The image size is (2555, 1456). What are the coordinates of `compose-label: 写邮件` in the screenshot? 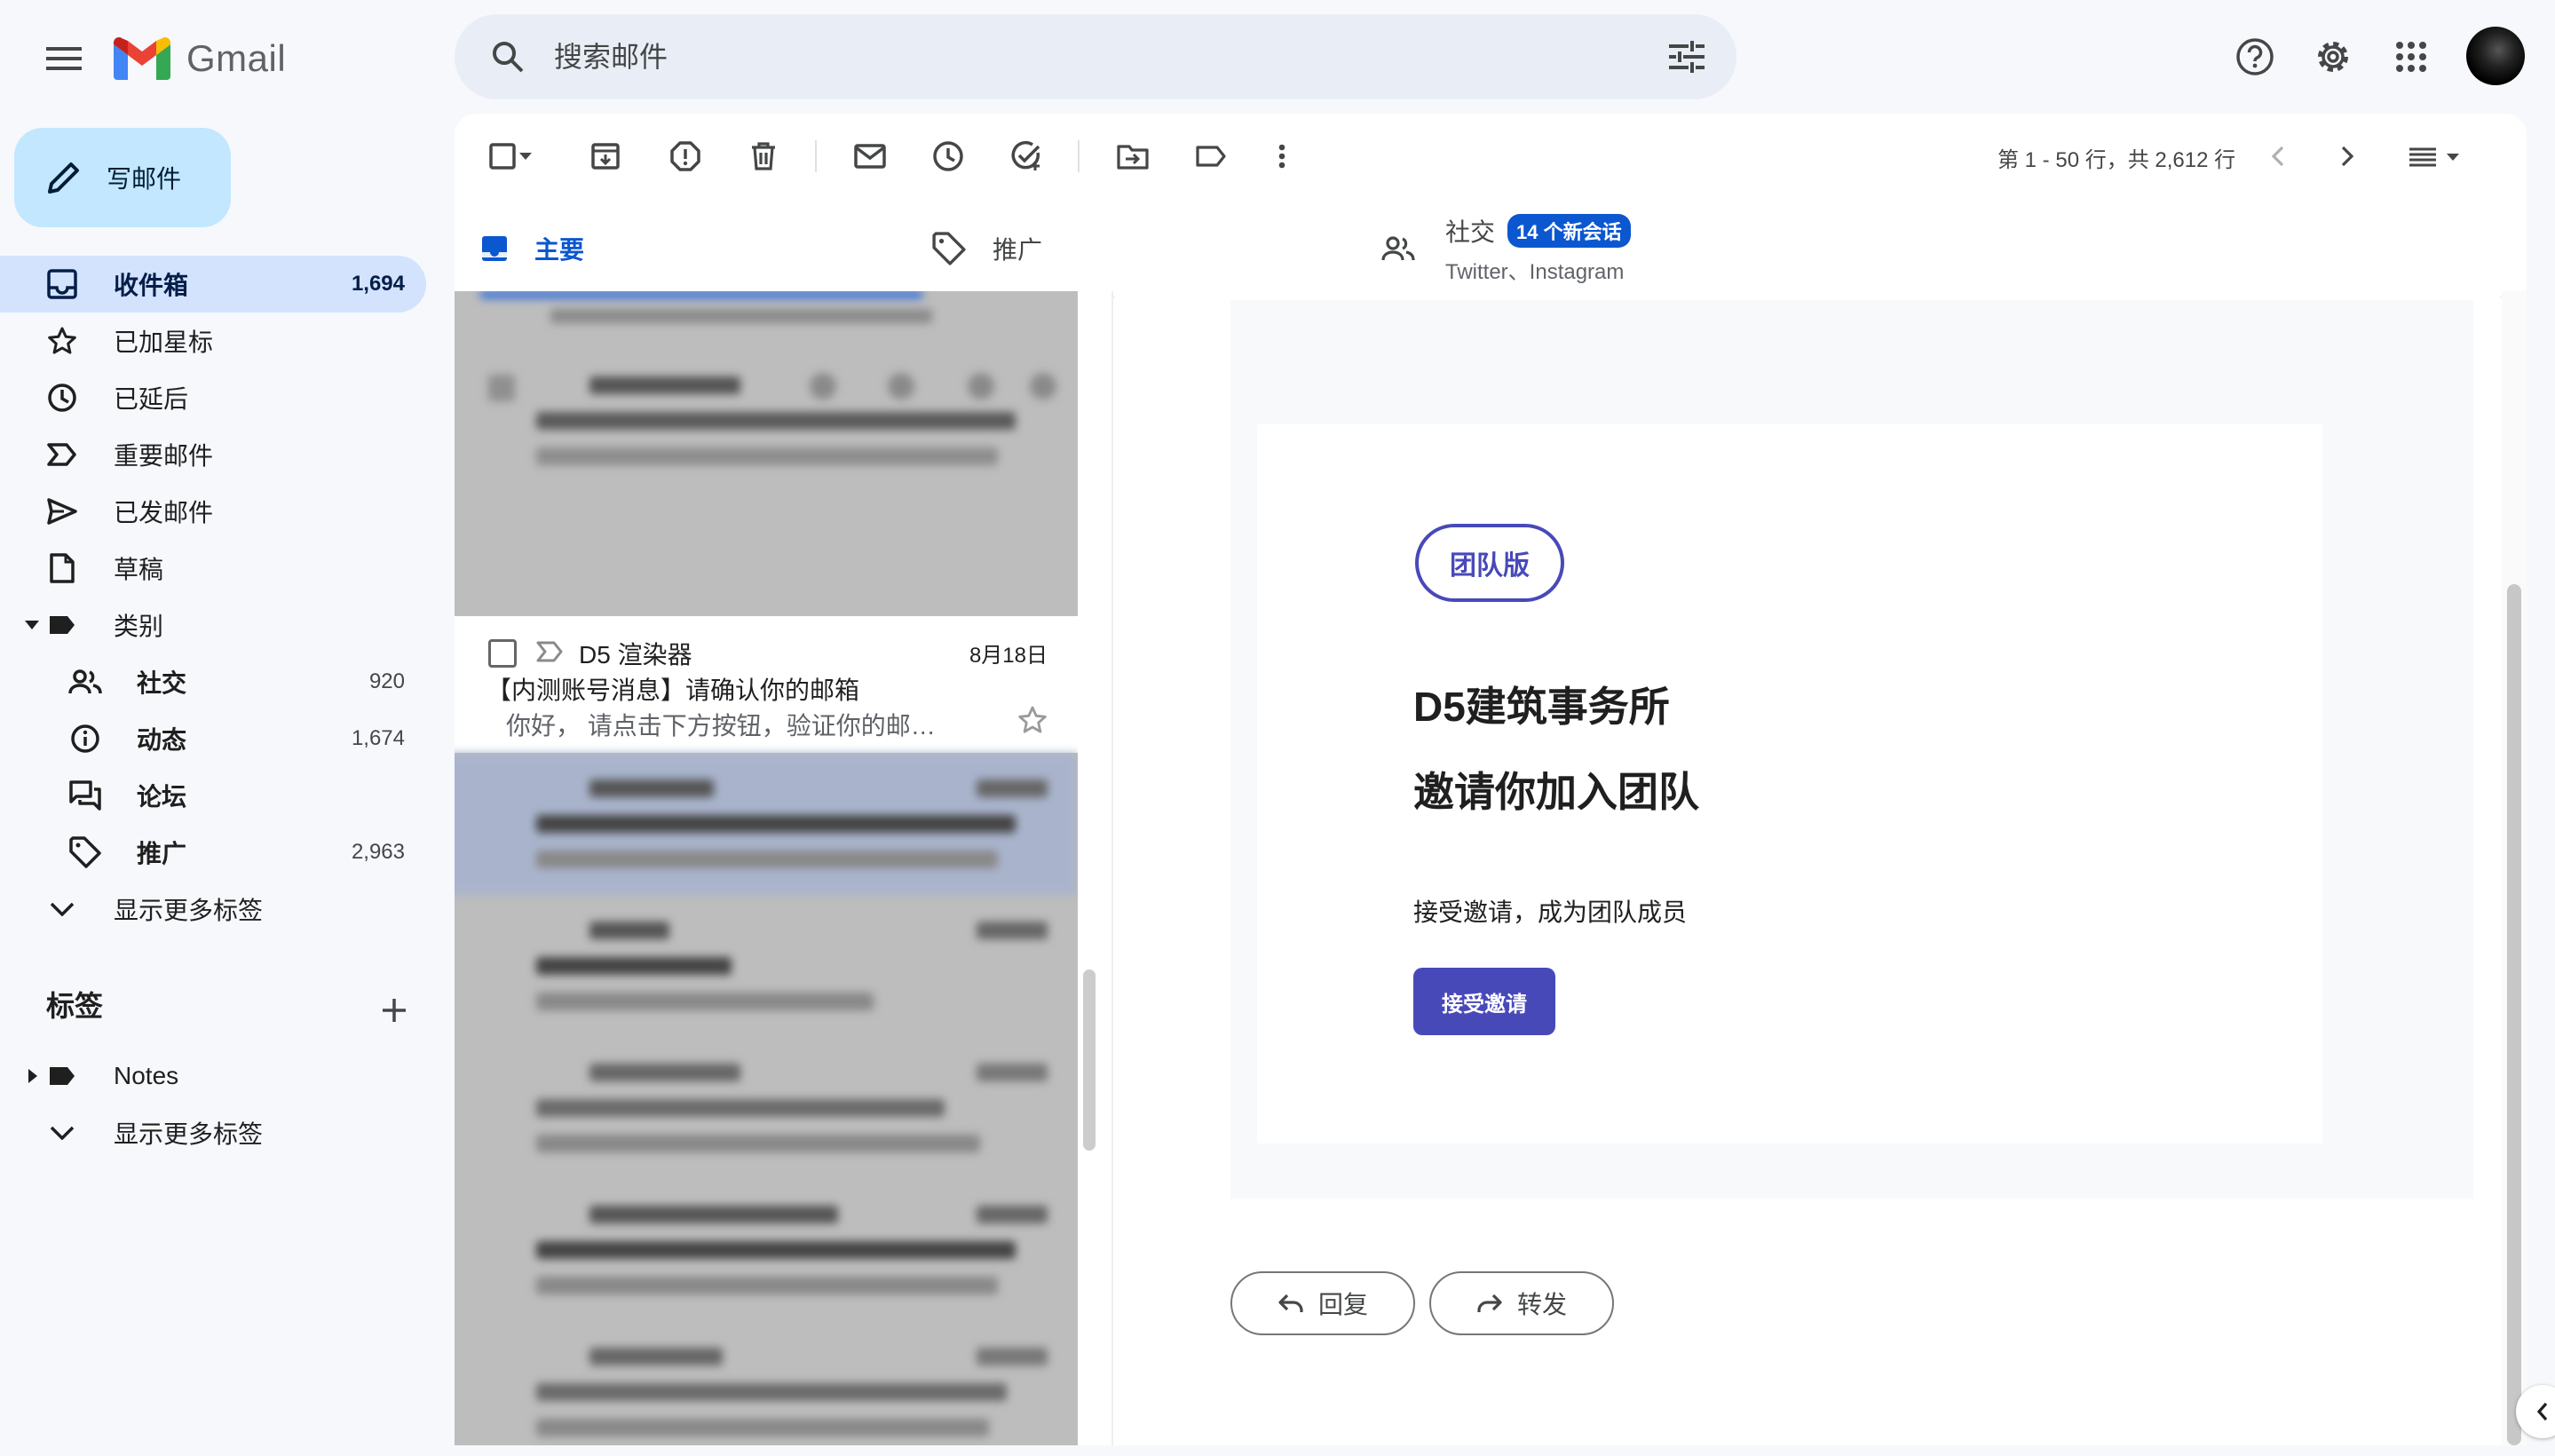 It's located at (144, 179).